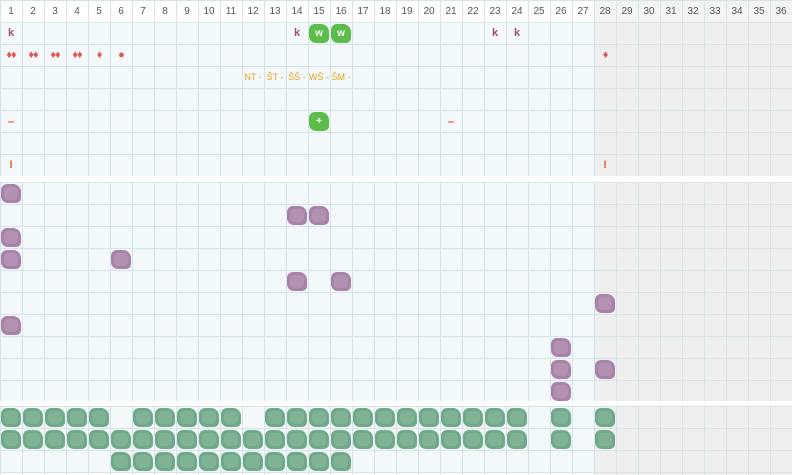 The width and height of the screenshot is (792, 475). Describe the element at coordinates (693, 11) in the screenshot. I see `day-header: 32` at that location.